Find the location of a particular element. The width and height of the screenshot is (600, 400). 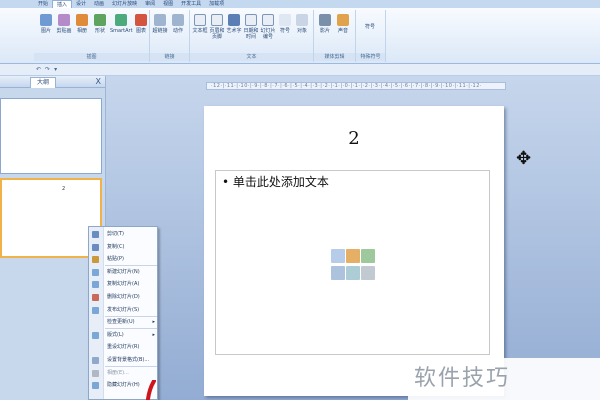

undo-icon: ↶ is located at coordinates (38, 69).